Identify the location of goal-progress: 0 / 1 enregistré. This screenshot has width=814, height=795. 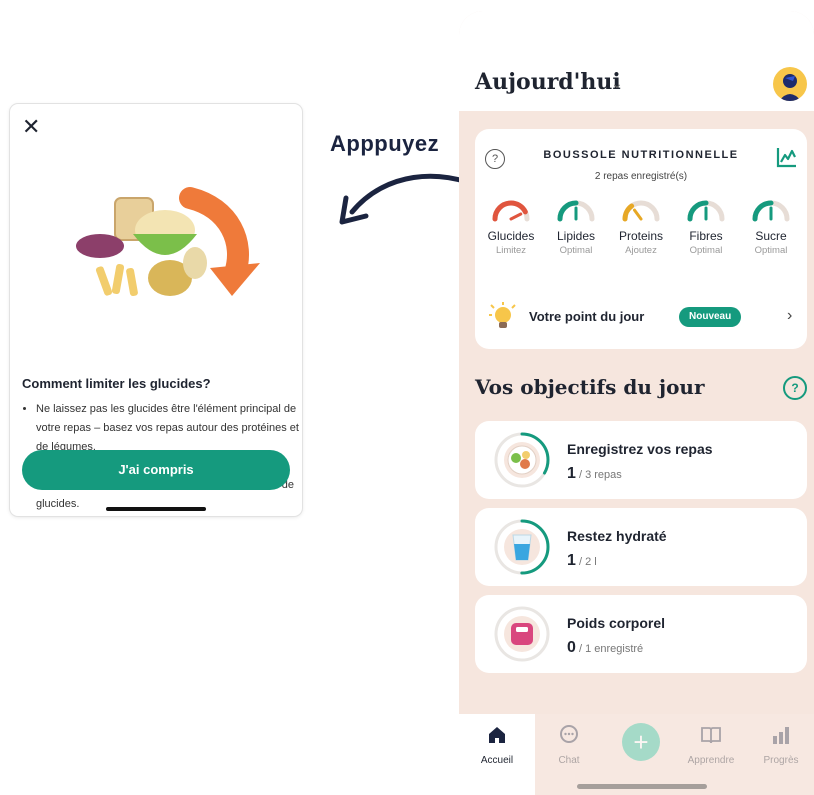
(605, 647).